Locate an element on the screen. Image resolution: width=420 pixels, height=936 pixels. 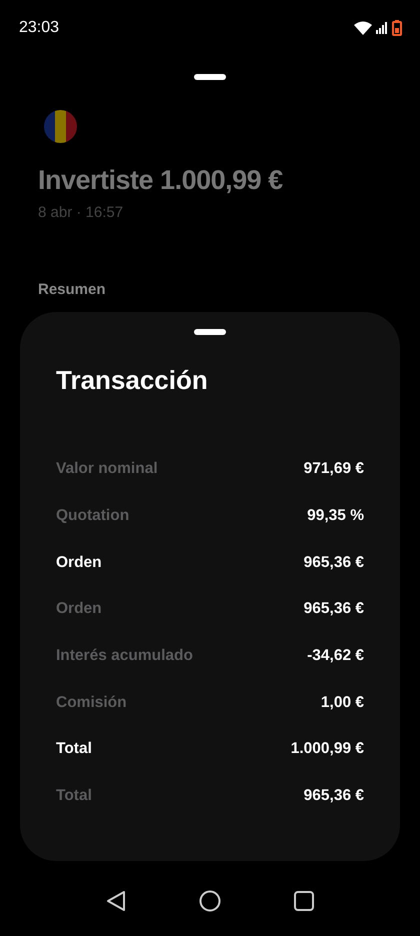
row-label: Comisión is located at coordinates (91, 703).